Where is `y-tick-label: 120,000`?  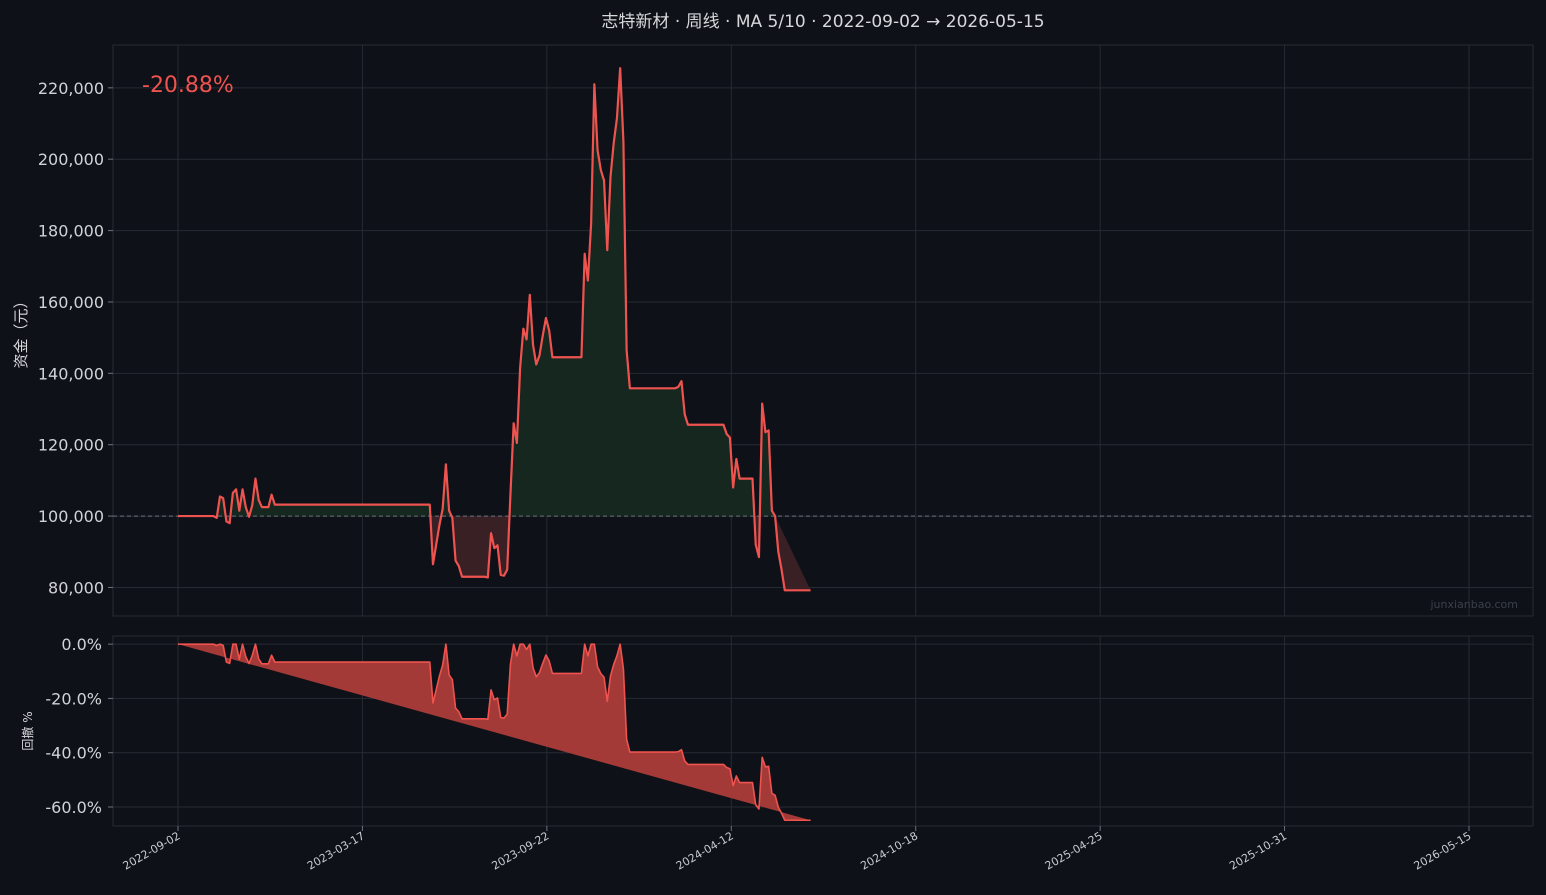 y-tick-label: 120,000 is located at coordinates (71, 445).